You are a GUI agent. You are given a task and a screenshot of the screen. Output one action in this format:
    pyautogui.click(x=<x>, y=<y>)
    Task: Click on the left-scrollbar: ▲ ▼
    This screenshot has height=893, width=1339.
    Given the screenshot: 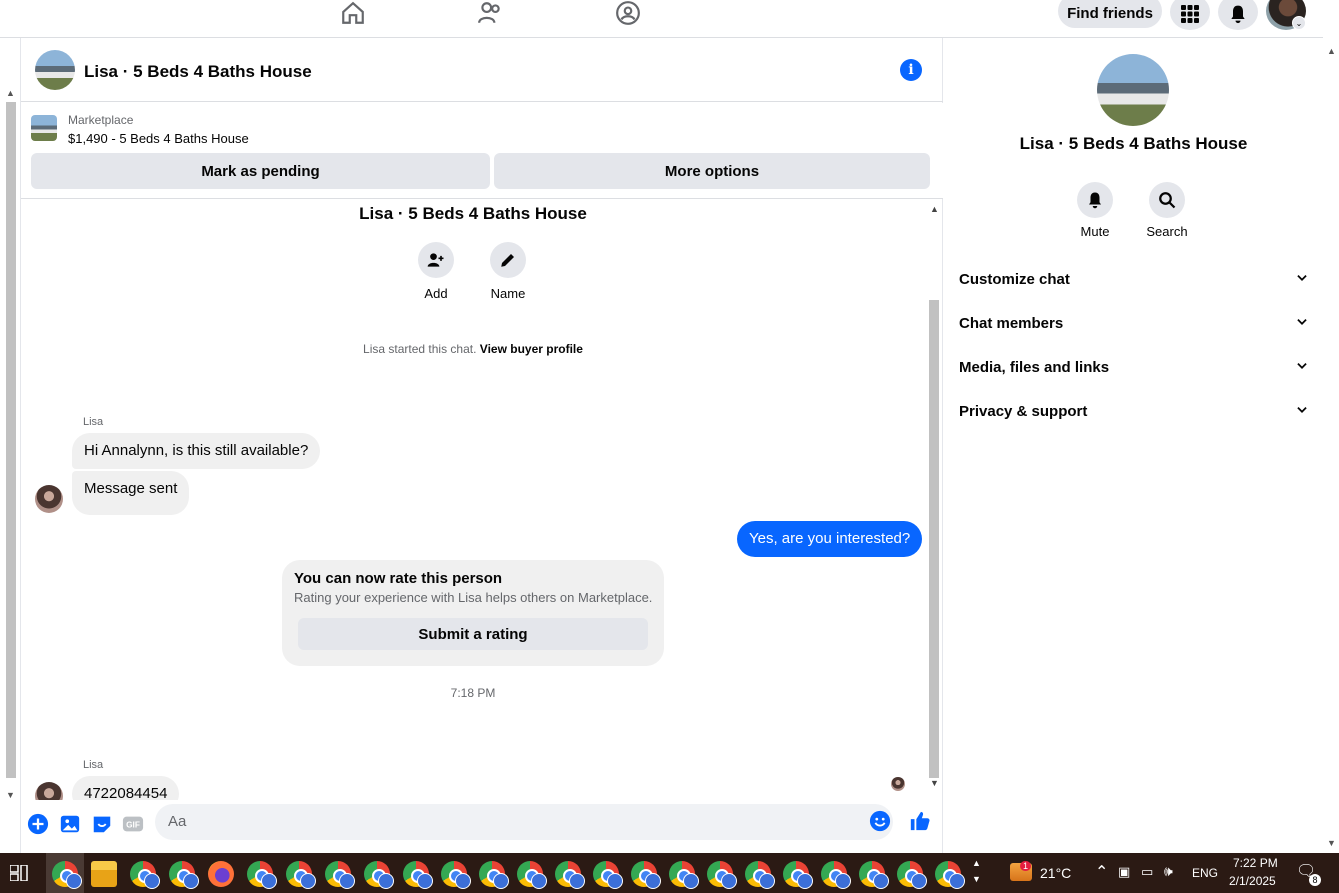 What is the action you would take?
    pyautogui.click(x=10, y=446)
    